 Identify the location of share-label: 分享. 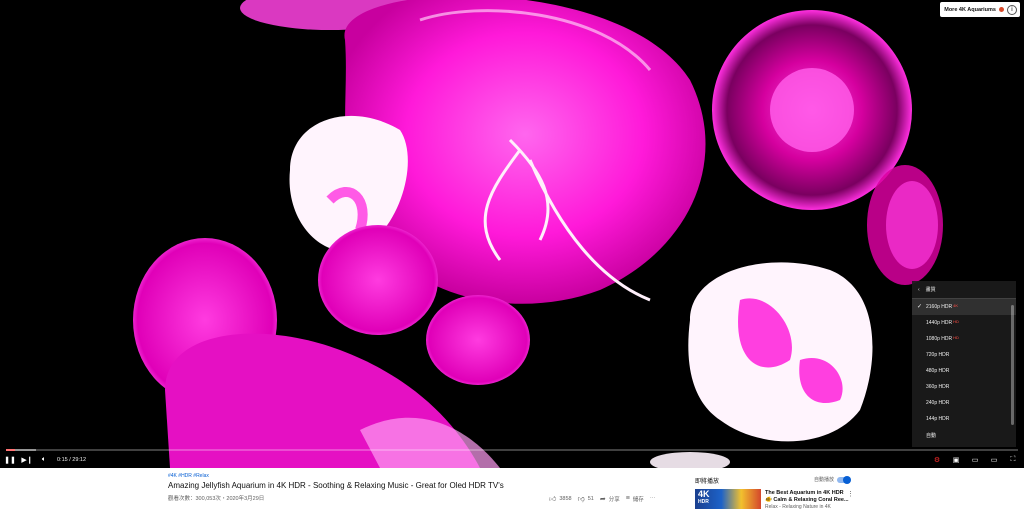
(614, 499).